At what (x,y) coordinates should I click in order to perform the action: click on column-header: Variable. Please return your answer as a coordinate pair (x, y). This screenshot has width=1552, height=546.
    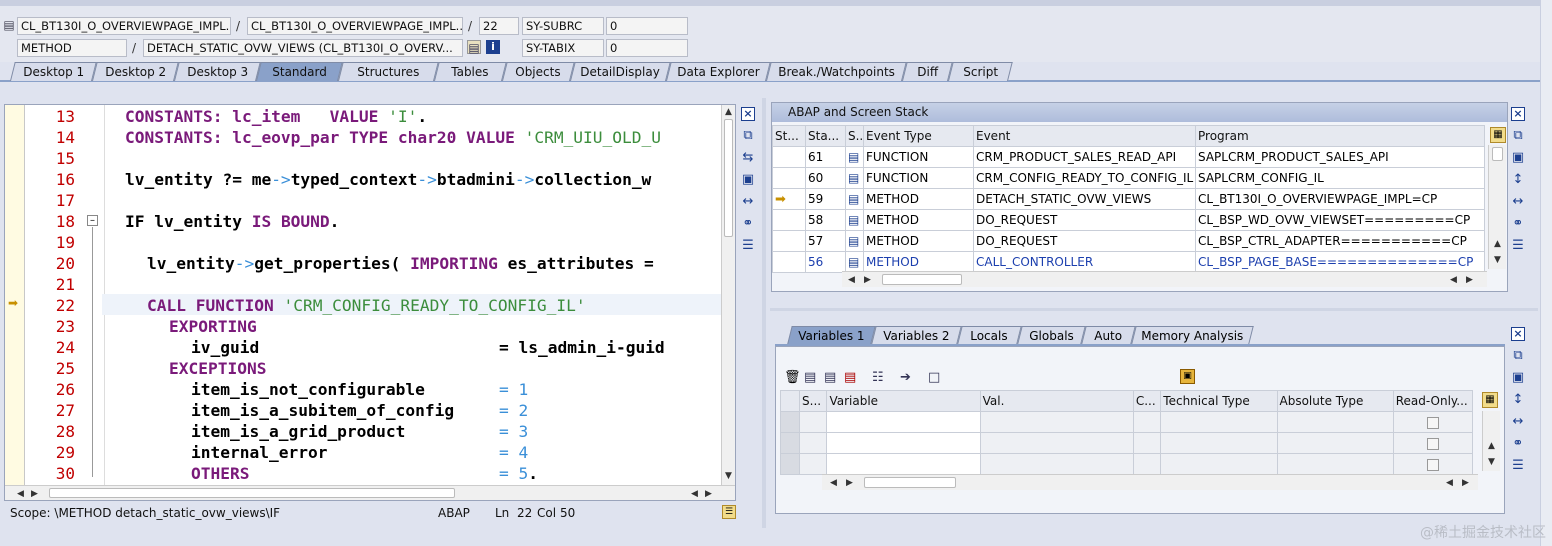
    Looking at the image, I should click on (903, 401).